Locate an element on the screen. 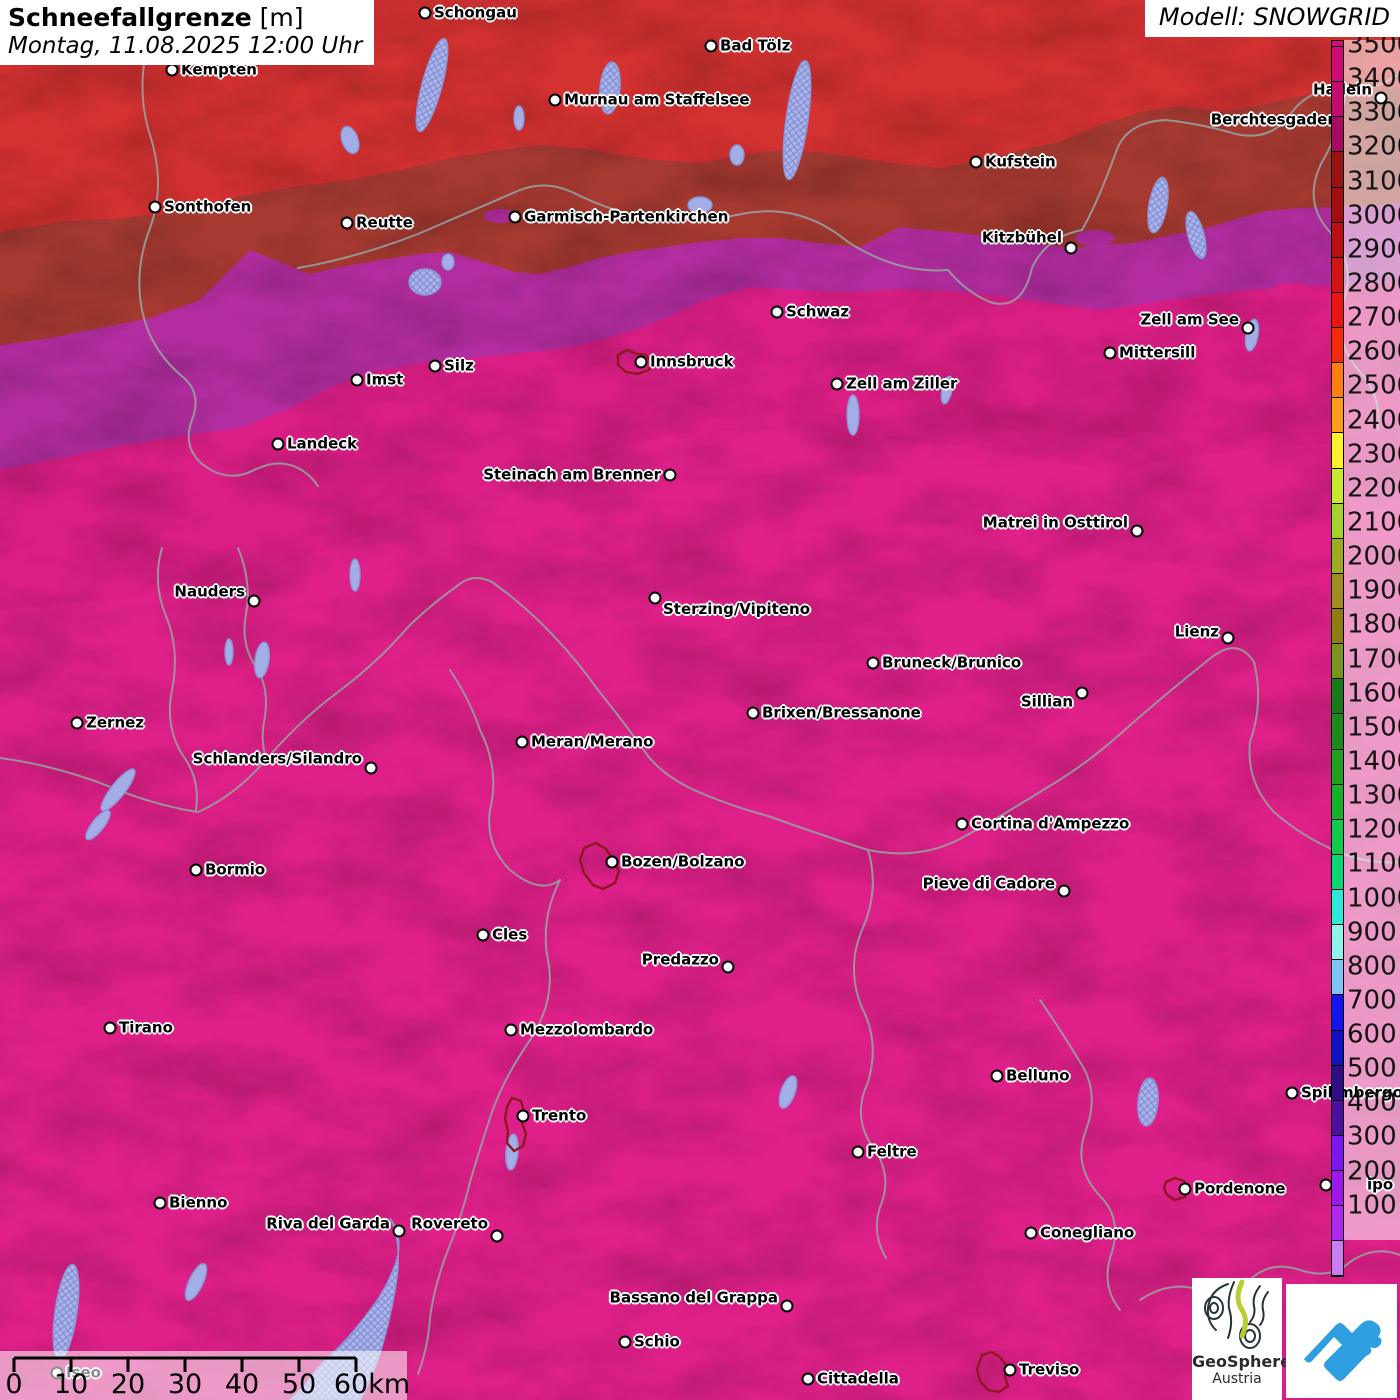  city-label: Bormio is located at coordinates (235, 869).